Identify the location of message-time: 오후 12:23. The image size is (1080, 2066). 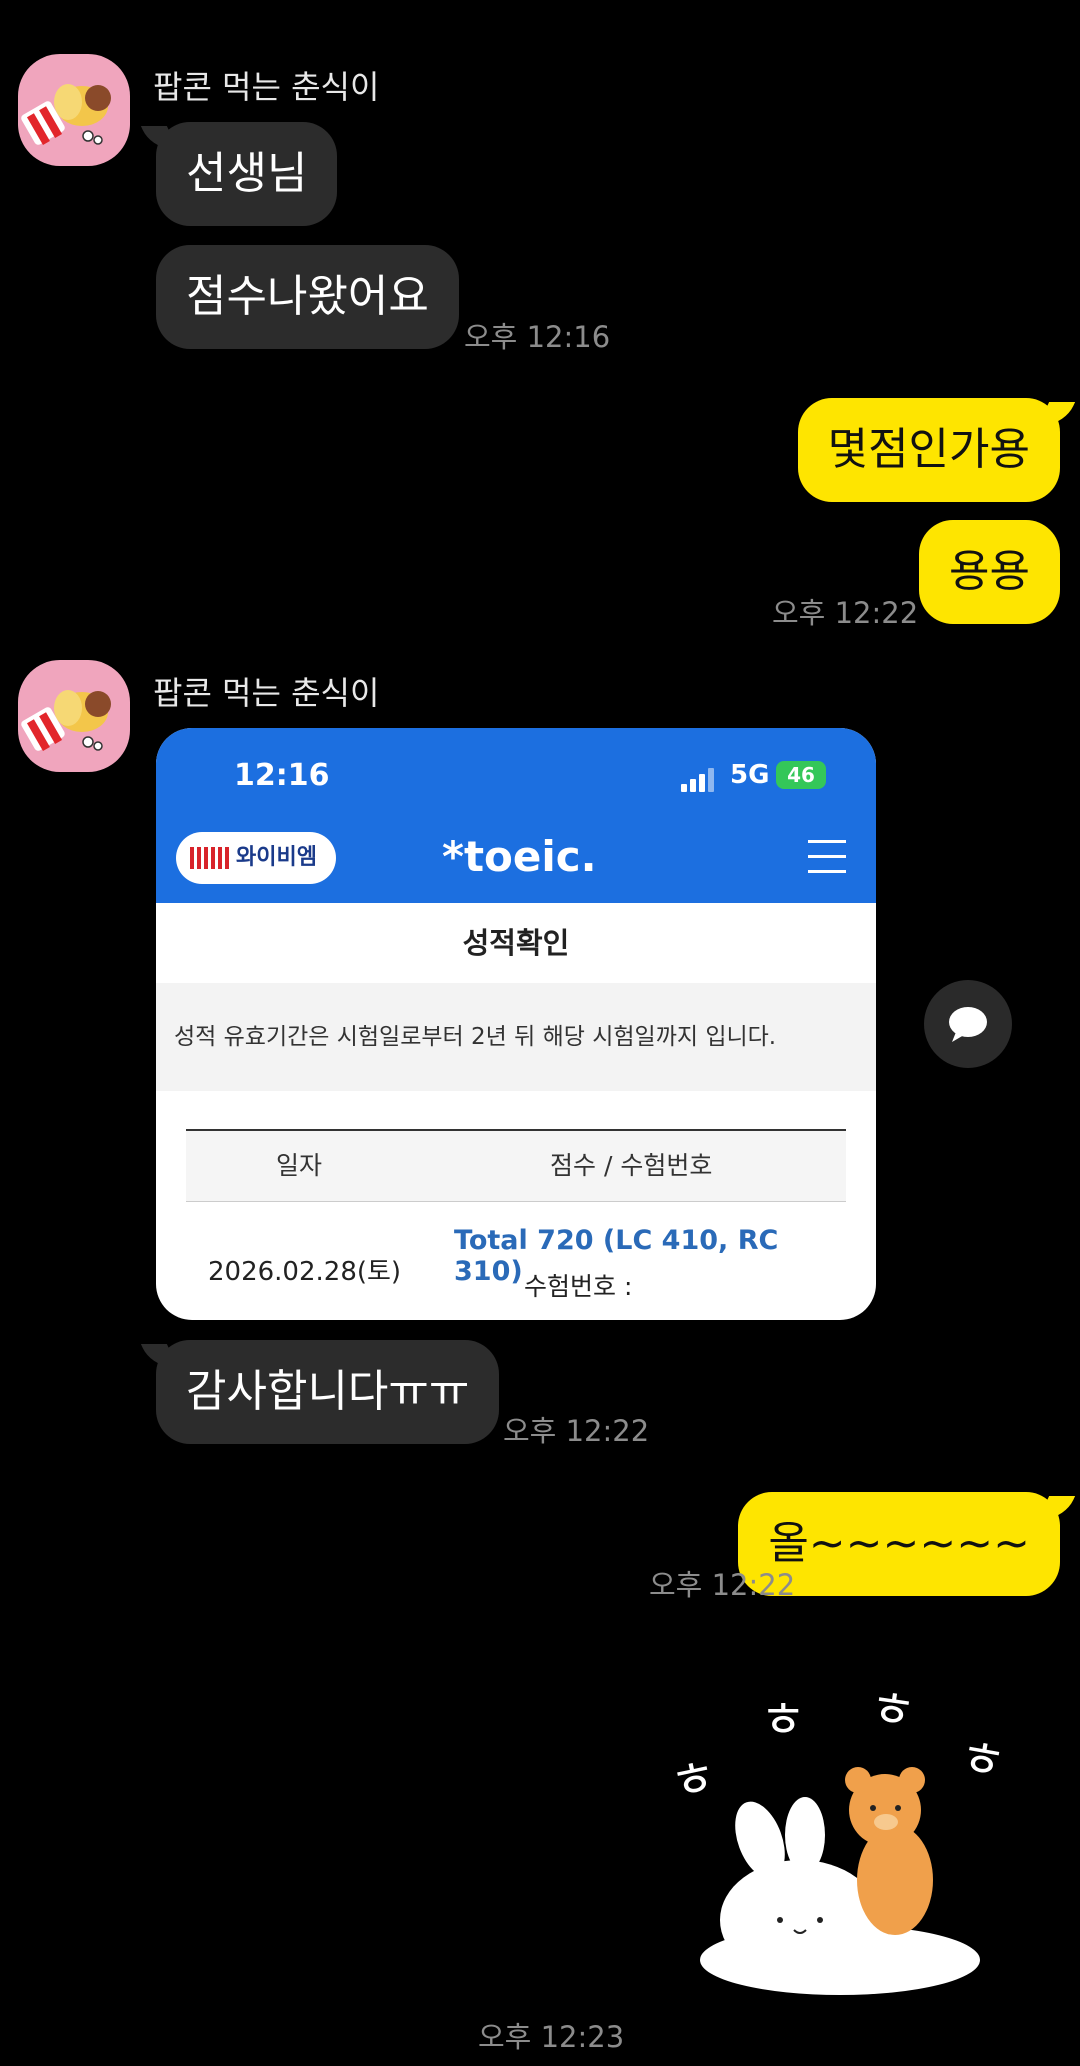
(551, 2037).